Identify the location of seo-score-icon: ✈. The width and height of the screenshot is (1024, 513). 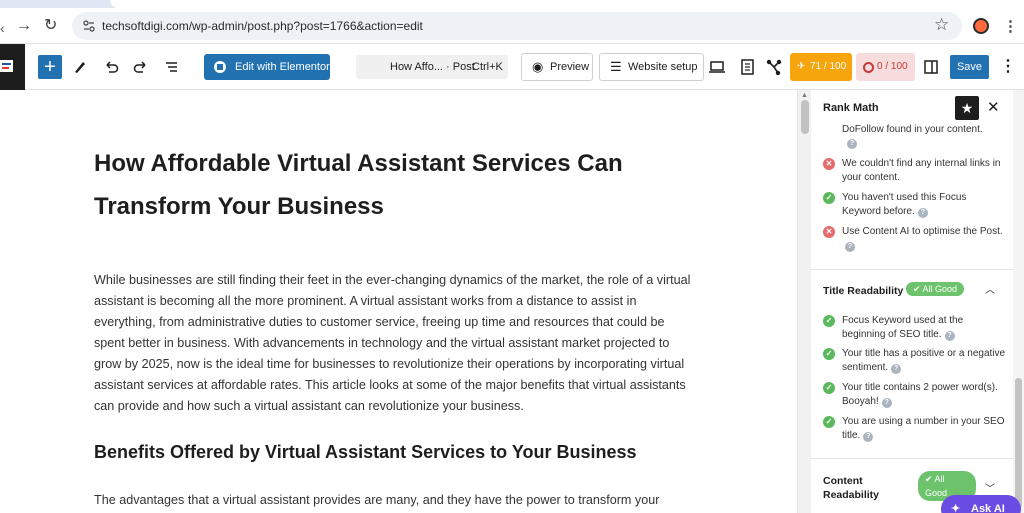
(801, 66).